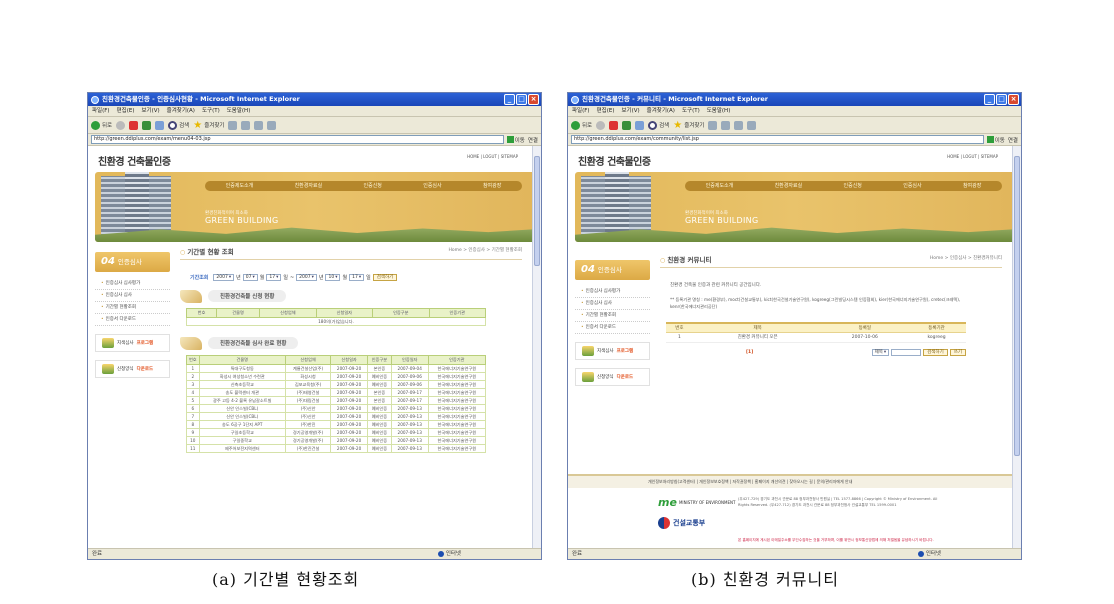 The height and width of the screenshot is (604, 1114). Describe the element at coordinates (696, 502) in the screenshot. I see `ministry-environment-logo: me MINISTRY OF ENVIRONMENT` at that location.